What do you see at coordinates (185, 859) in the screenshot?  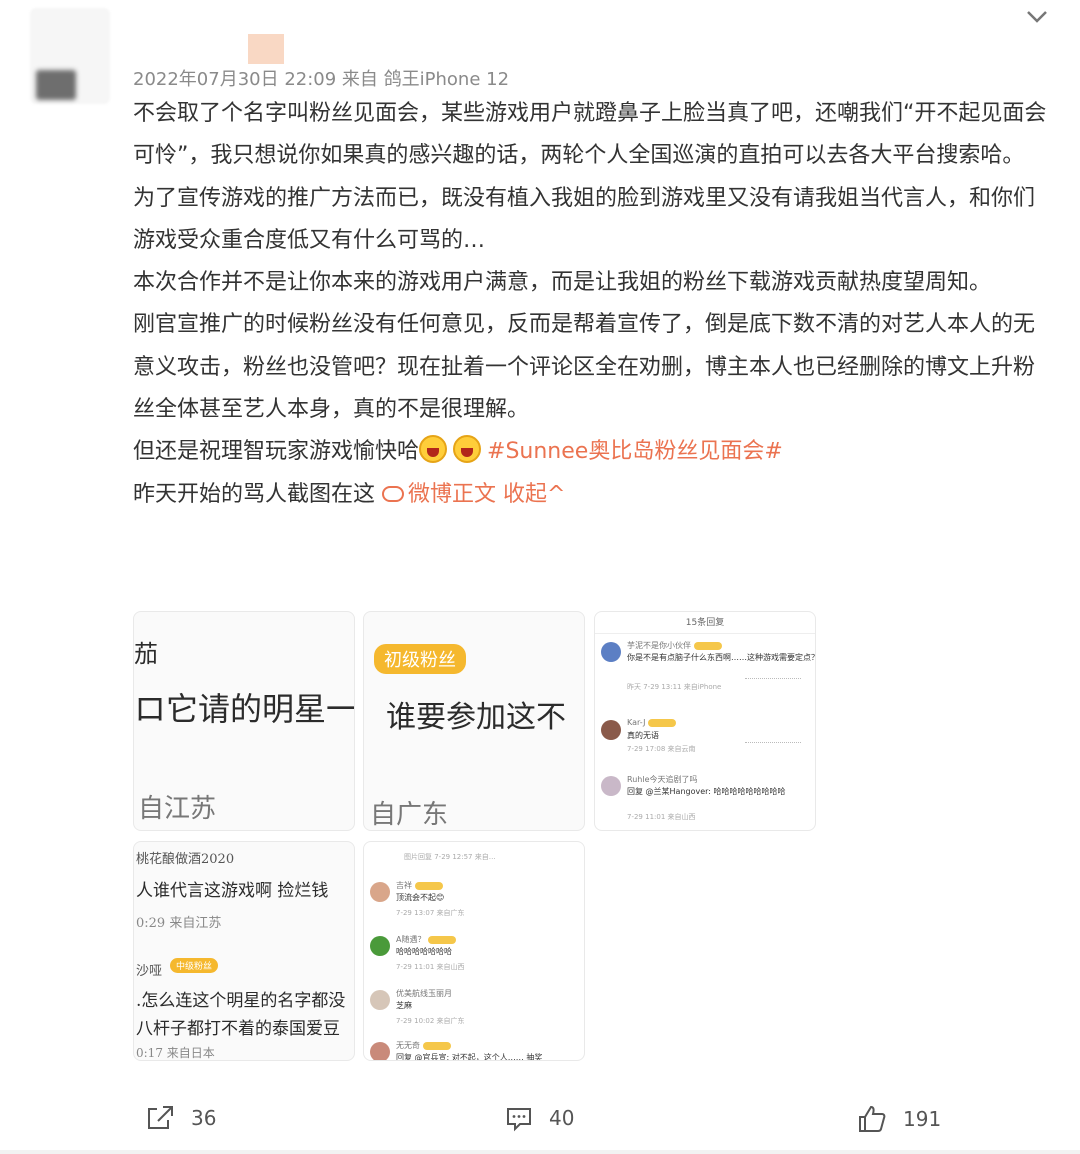 I see `thumb-text: 桃花酿做酒2020` at bounding box center [185, 859].